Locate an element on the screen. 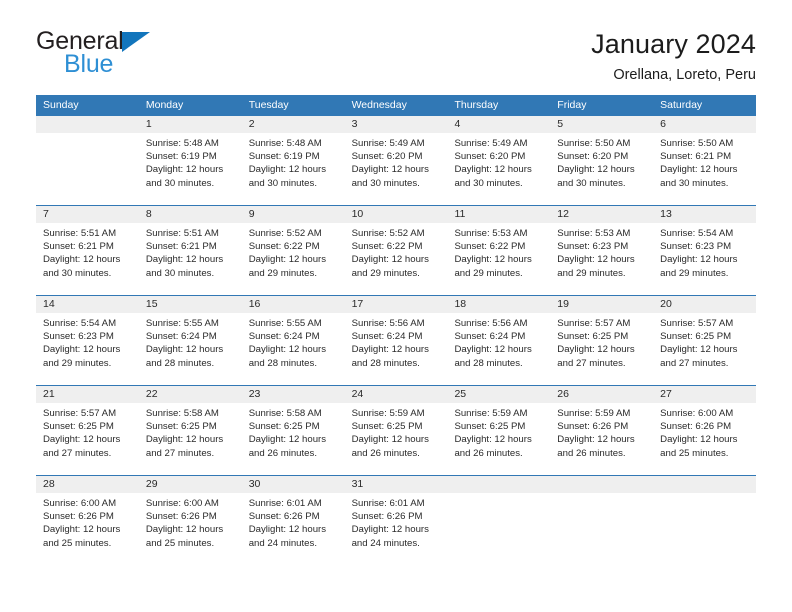  daylight-text-line2: and 28 minutes. is located at coordinates (180, 363).